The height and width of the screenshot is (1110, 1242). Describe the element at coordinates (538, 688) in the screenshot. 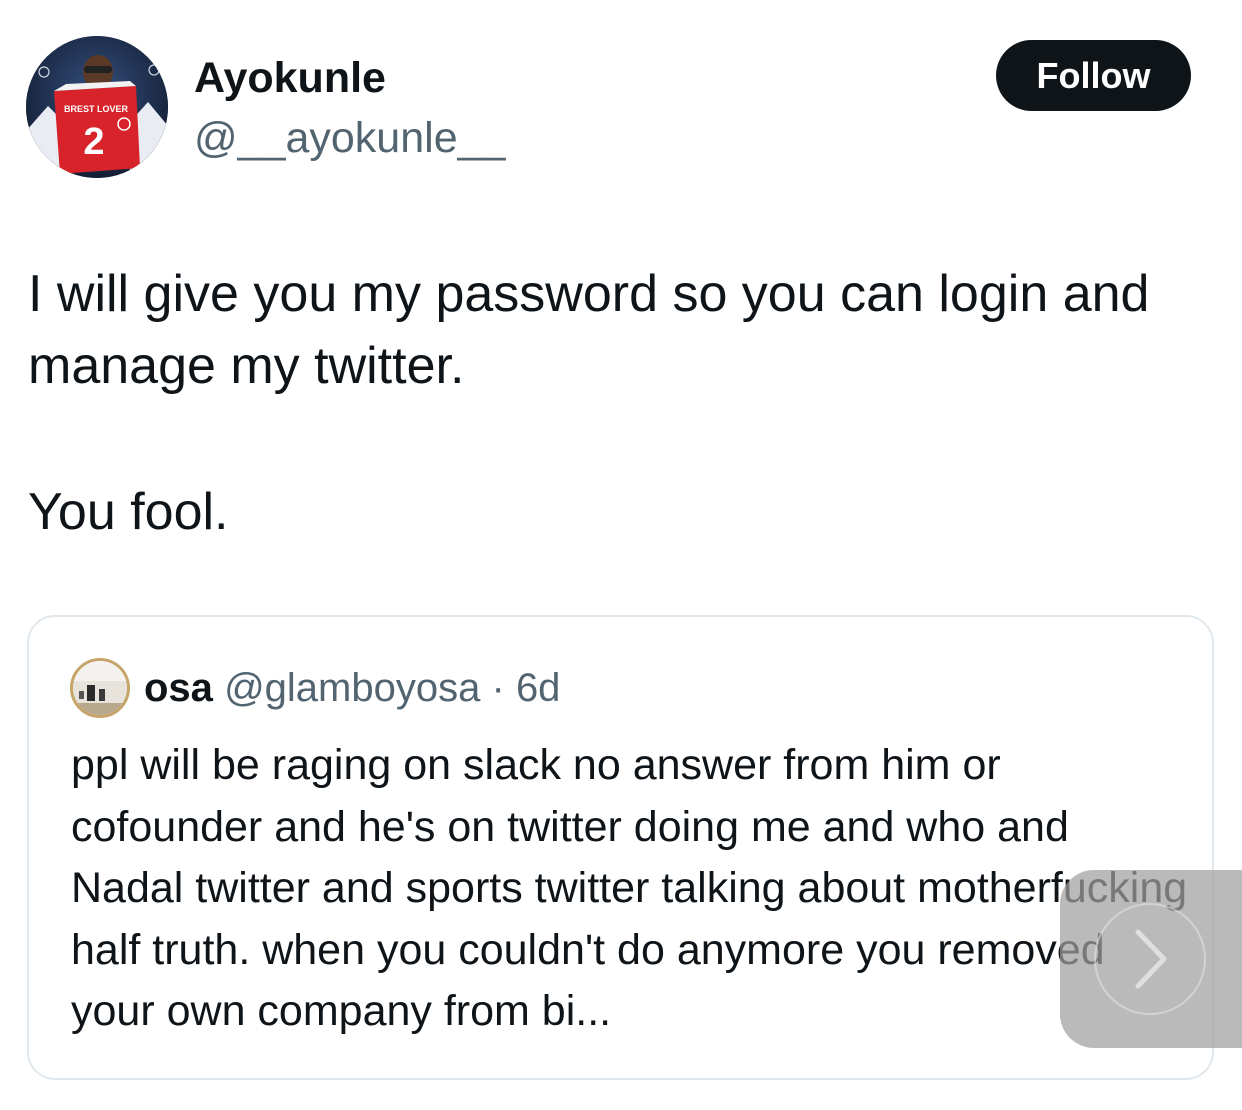

I see `quoted-tweet-time: 6d` at that location.